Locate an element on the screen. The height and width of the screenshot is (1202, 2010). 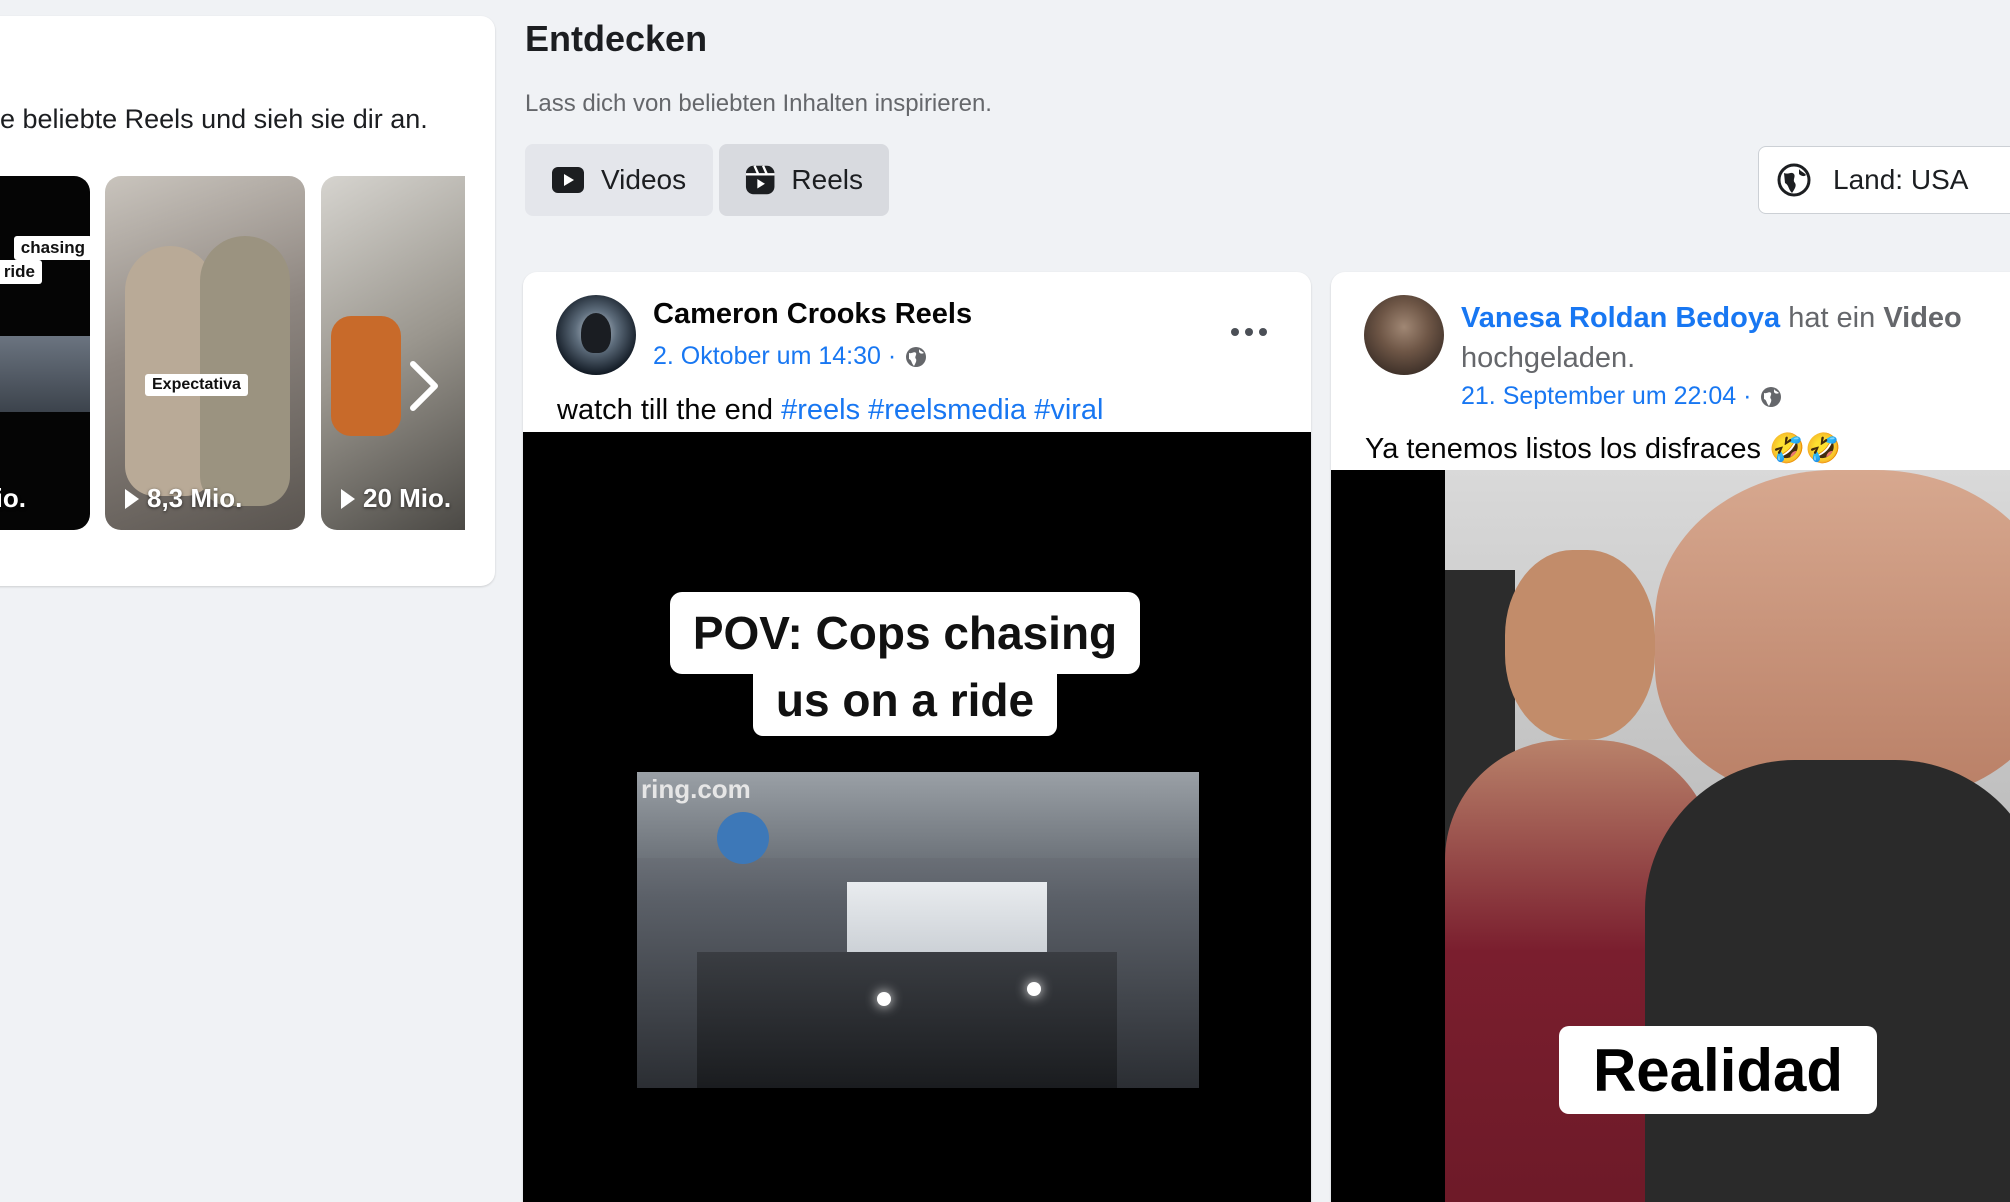
post-timestamp: 21. September um 22:04 · is located at coordinates (1622, 396).